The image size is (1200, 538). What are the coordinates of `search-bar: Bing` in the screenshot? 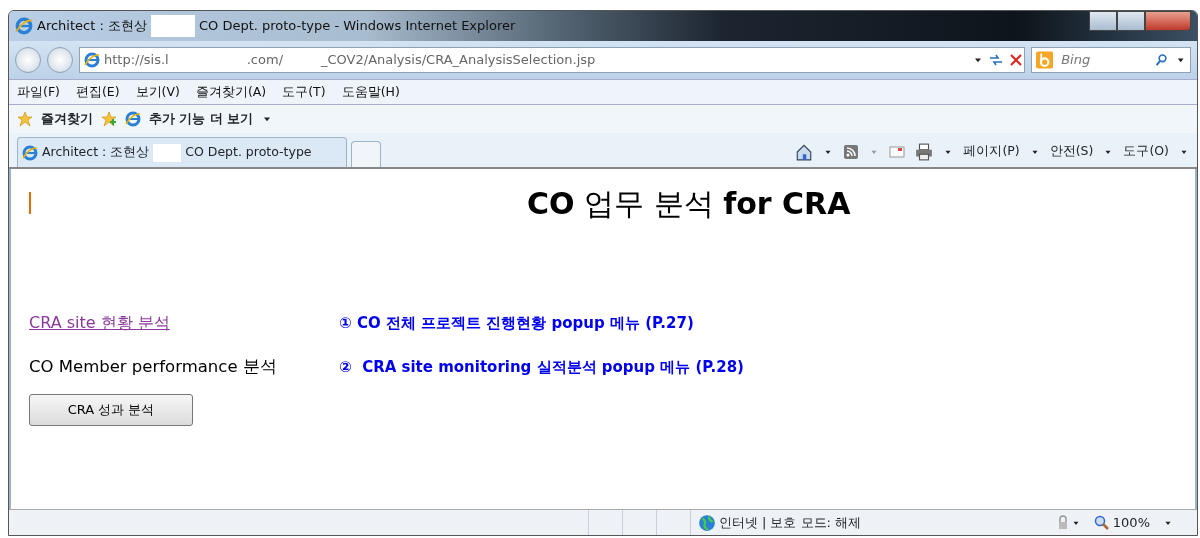 It's located at (1111, 60).